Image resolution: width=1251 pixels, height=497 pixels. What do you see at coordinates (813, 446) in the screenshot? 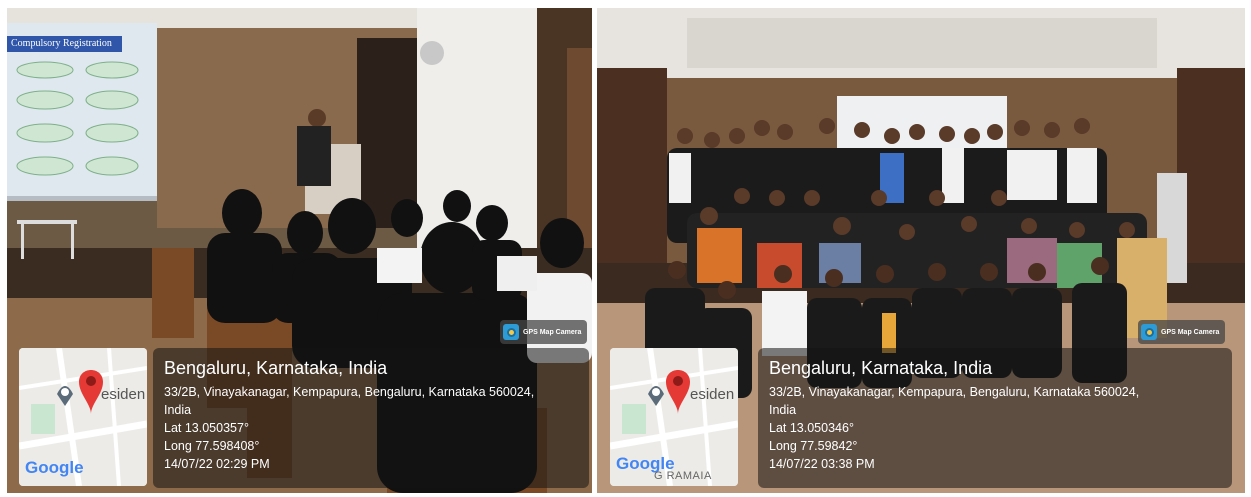
I see `location-longitude: Long 77.59842°` at bounding box center [813, 446].